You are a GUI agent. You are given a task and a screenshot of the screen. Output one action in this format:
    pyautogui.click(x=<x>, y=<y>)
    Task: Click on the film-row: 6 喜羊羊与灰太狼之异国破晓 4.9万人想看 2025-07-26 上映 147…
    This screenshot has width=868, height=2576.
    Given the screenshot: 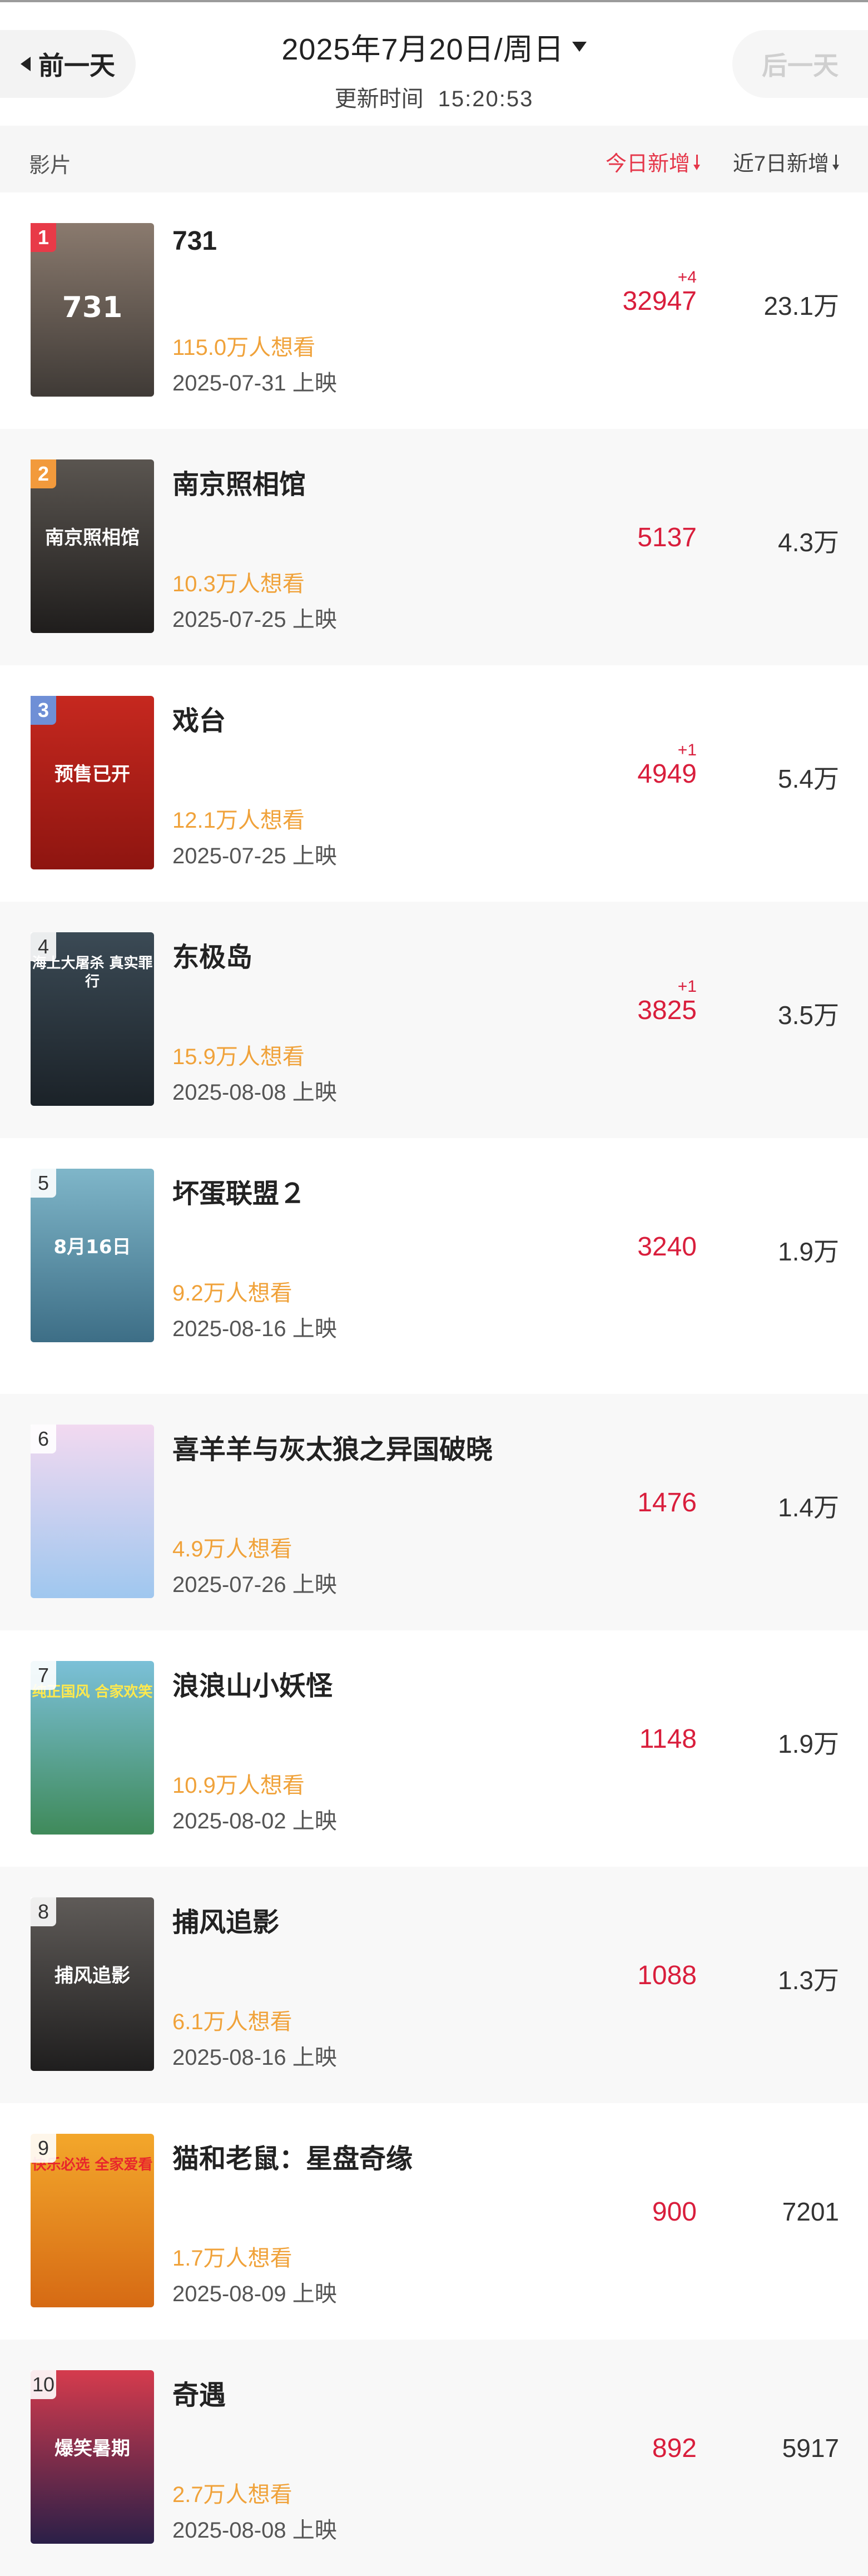 What is the action you would take?
    pyautogui.click(x=434, y=1512)
    